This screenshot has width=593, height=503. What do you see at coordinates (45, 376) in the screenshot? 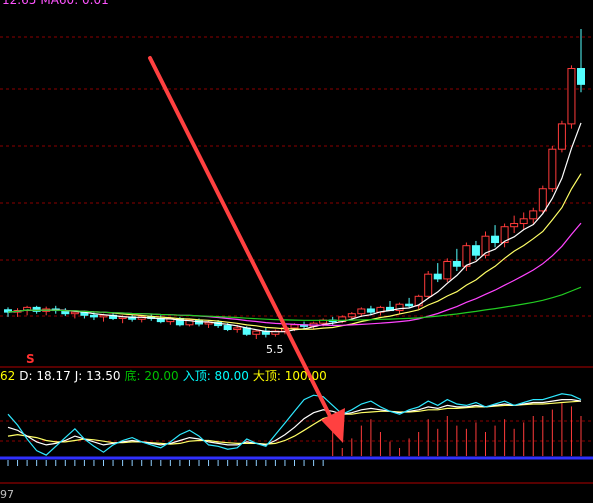
I see `indicator-legend-item-1: D: 18.17` at bounding box center [45, 376].